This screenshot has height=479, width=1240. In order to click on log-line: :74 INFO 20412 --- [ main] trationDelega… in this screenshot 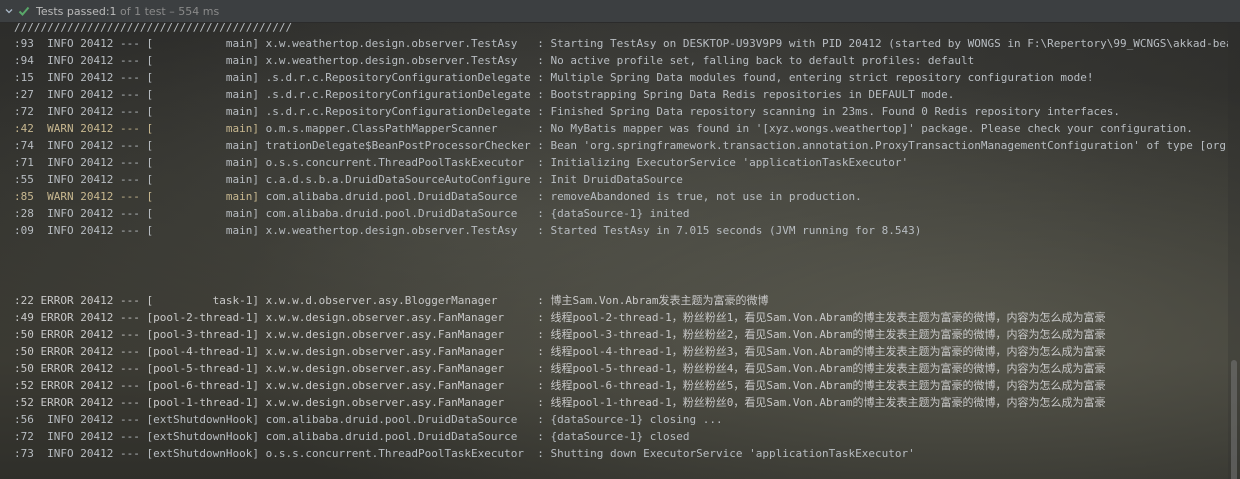, I will do `click(621, 145)`.